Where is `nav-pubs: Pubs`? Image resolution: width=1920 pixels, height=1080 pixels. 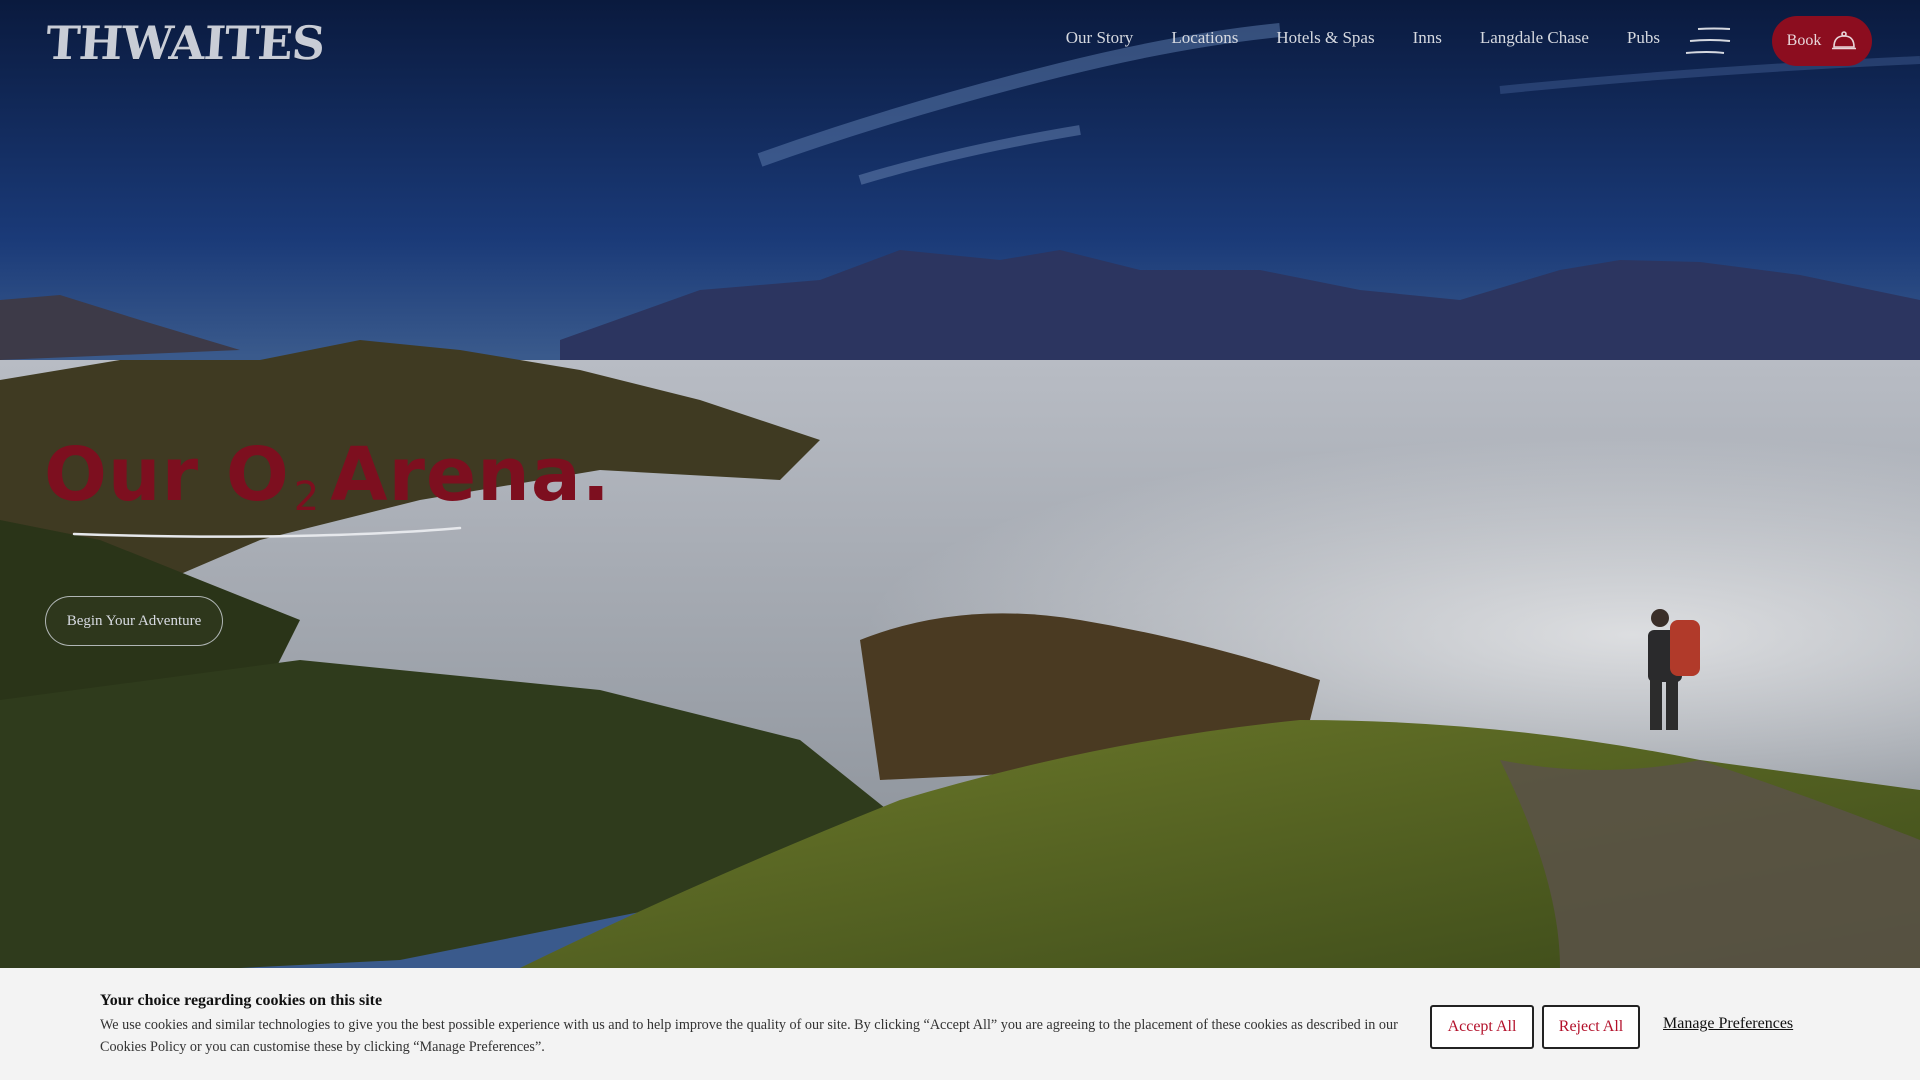
nav-pubs: Pubs is located at coordinates (1643, 38).